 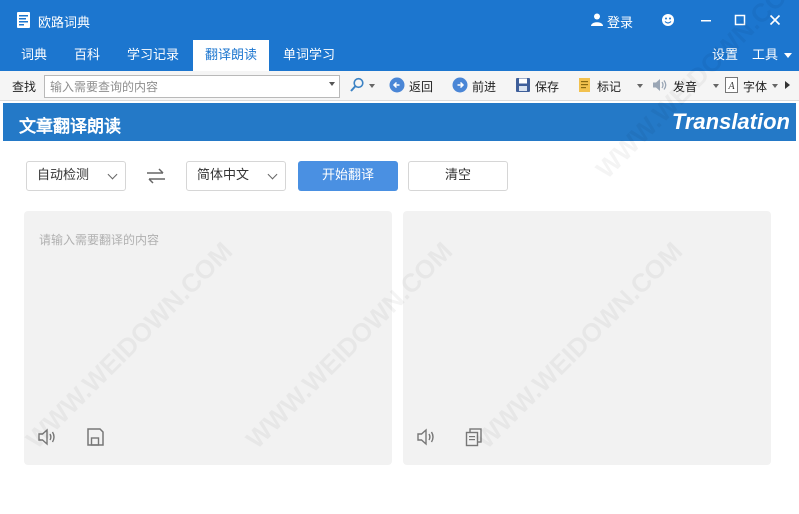 I want to click on forward-label: 前进, so click(x=484, y=86).